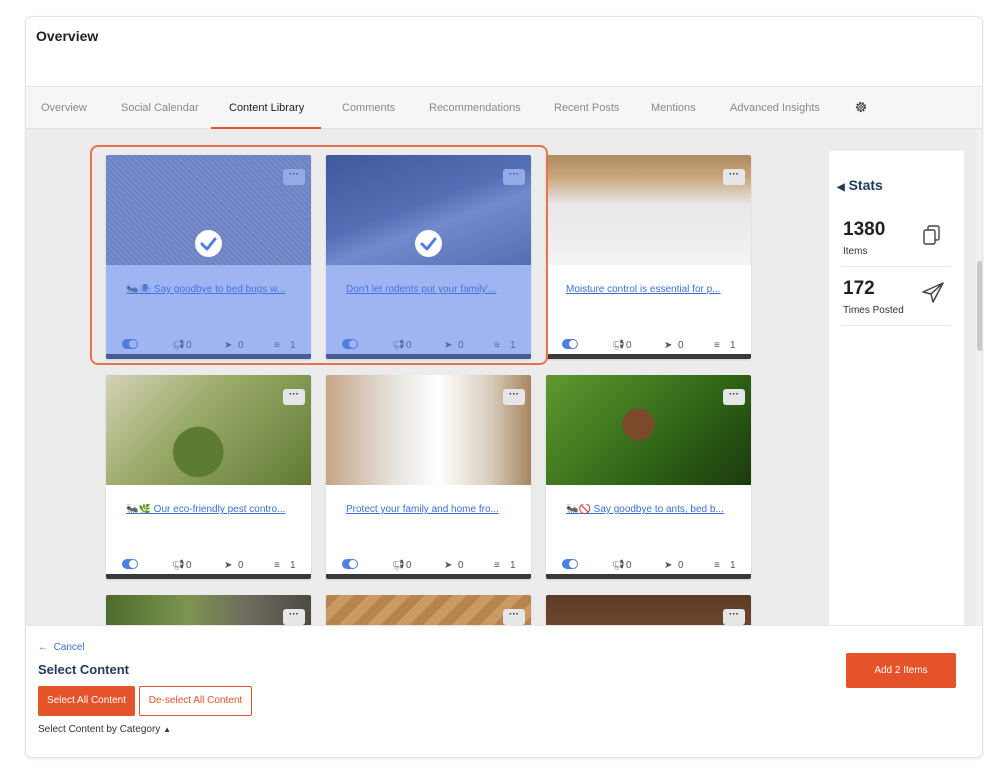 The width and height of the screenshot is (1002, 776). Describe the element at coordinates (86, 701) in the screenshot. I see `select-all-button: Select All Content` at that location.